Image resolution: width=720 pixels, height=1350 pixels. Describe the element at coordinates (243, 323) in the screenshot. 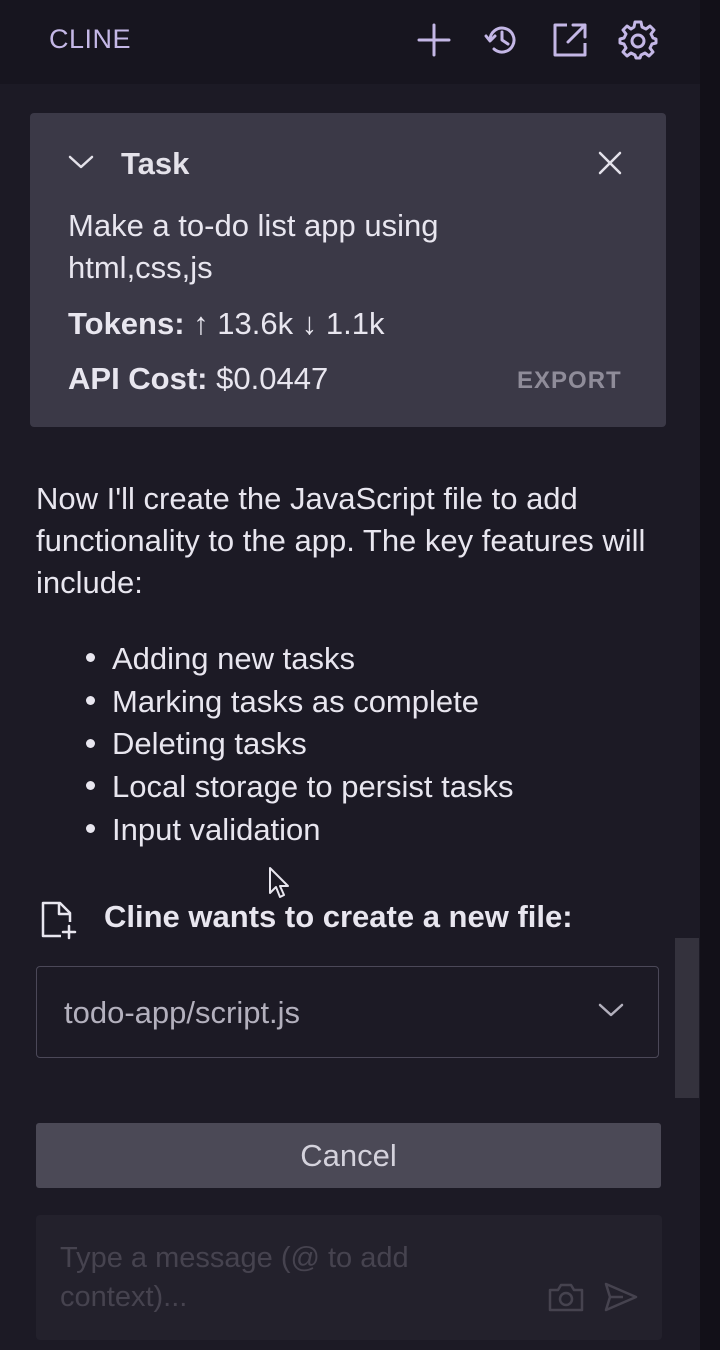

I see `tokens-in: ↑ 13.6k` at that location.